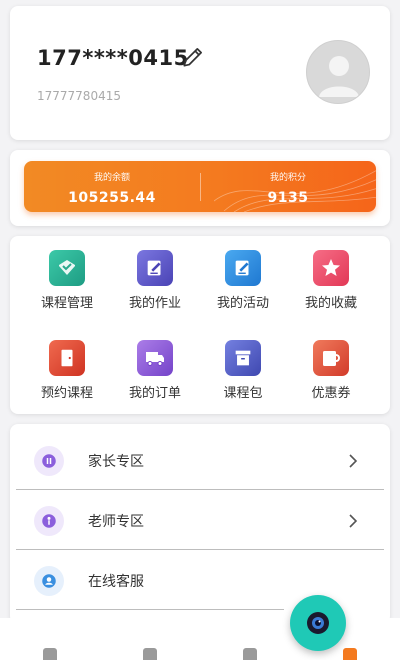 The width and height of the screenshot is (400, 660). What do you see at coordinates (67, 268) in the screenshot?
I see `shield-check-icon` at bounding box center [67, 268].